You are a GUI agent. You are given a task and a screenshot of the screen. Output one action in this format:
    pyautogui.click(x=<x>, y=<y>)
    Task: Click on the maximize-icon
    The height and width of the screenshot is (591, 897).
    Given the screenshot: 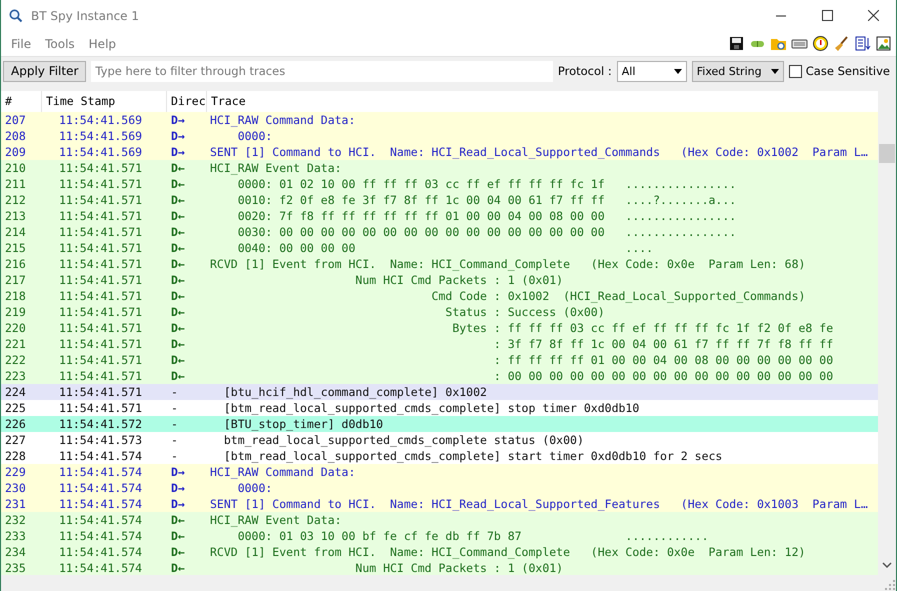 What is the action you would take?
    pyautogui.click(x=827, y=15)
    